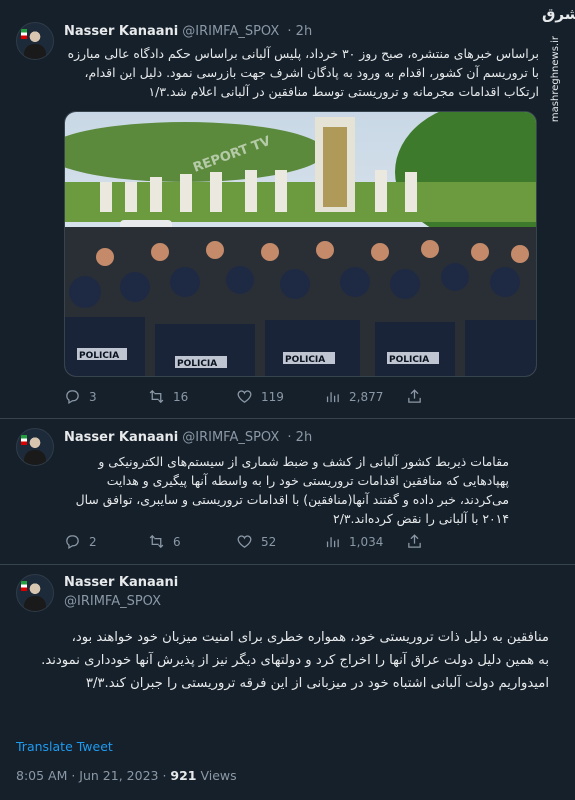 The height and width of the screenshot is (800, 575). I want to click on tweet-timestamp: 8:05 AM · Jun 21, 2023 ·, so click(93, 775).